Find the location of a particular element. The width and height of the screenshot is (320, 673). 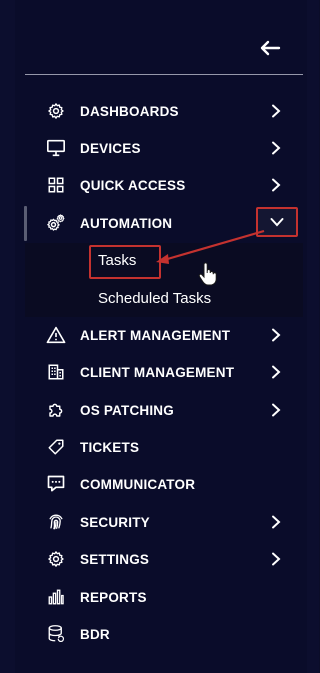

monitor-icon is located at coordinates (56, 148).